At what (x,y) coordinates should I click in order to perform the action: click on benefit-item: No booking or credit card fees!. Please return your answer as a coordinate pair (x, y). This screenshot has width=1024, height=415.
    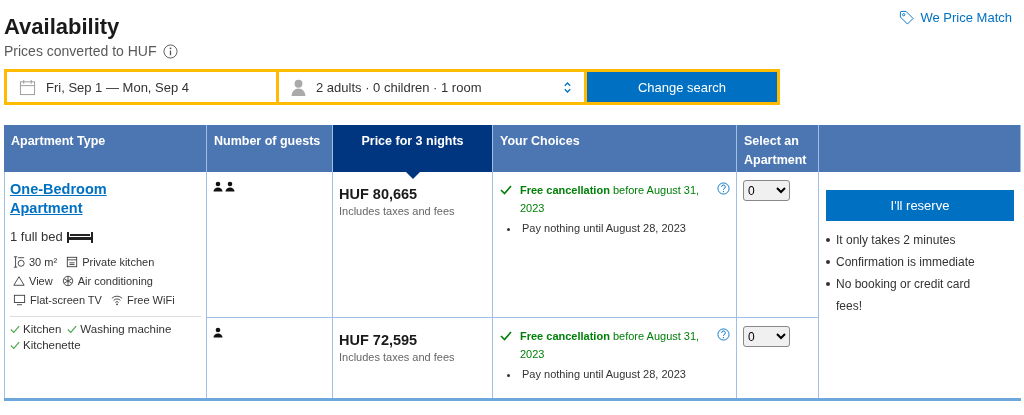
    Looking at the image, I should click on (904, 295).